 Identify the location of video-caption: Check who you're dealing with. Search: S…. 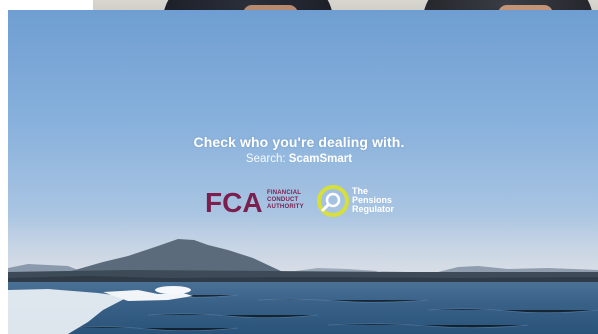
(303, 149).